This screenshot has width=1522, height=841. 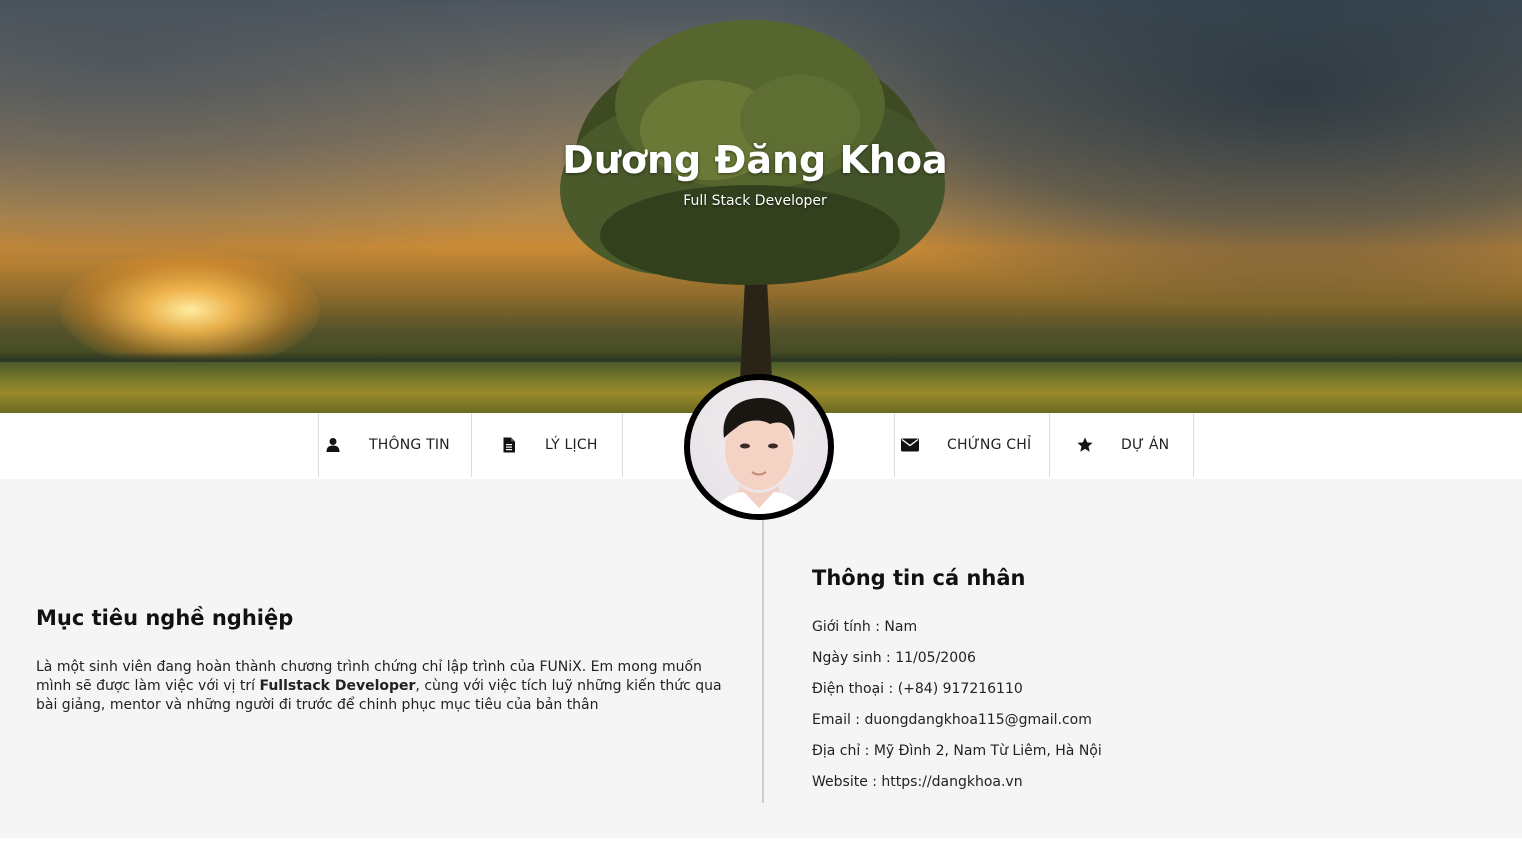 I want to click on column-divider, so click(x=763, y=661).